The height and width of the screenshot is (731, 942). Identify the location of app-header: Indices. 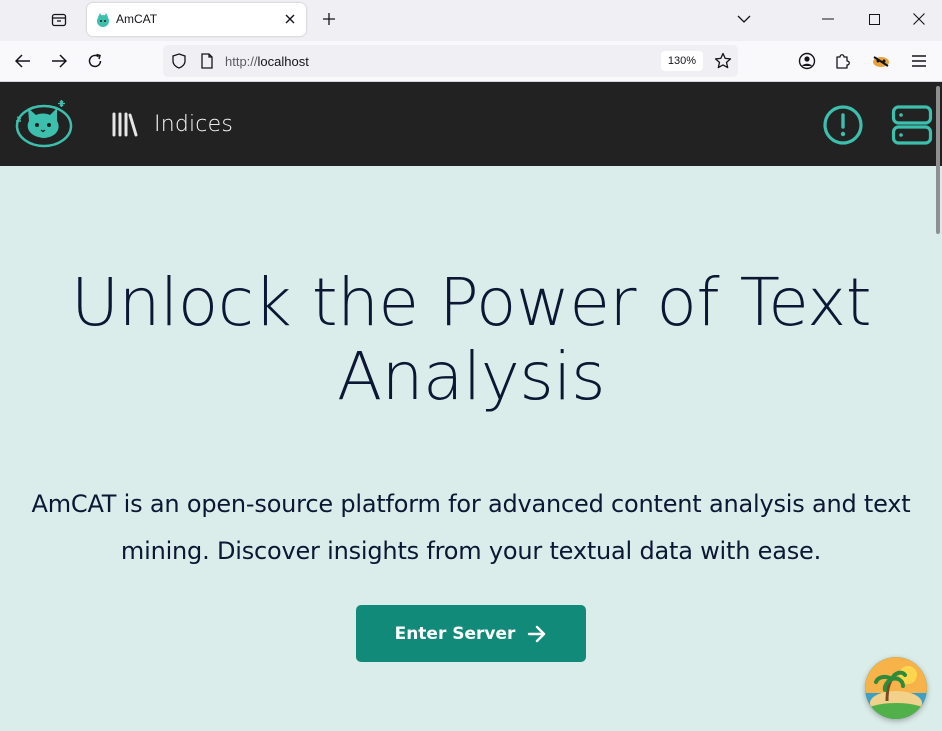
(471, 124).